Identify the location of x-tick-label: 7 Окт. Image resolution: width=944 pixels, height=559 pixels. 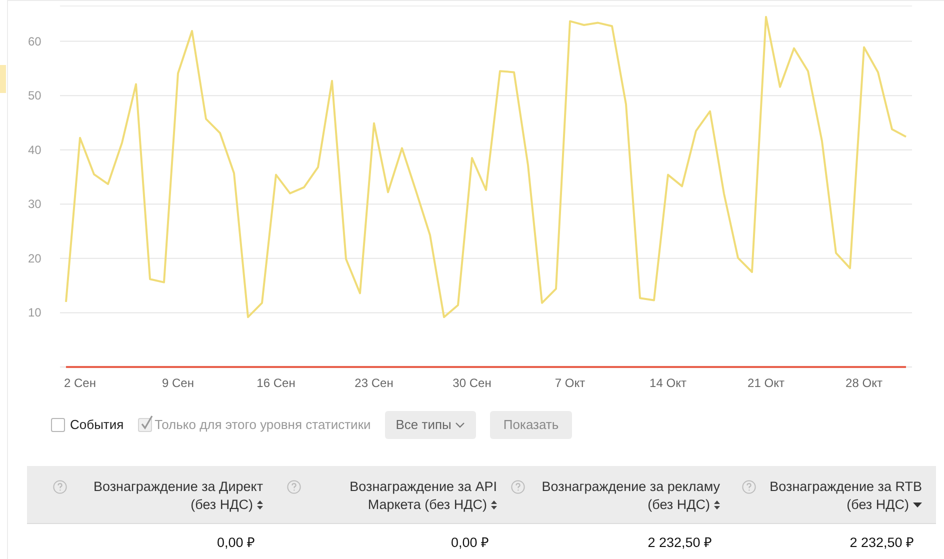
(570, 383).